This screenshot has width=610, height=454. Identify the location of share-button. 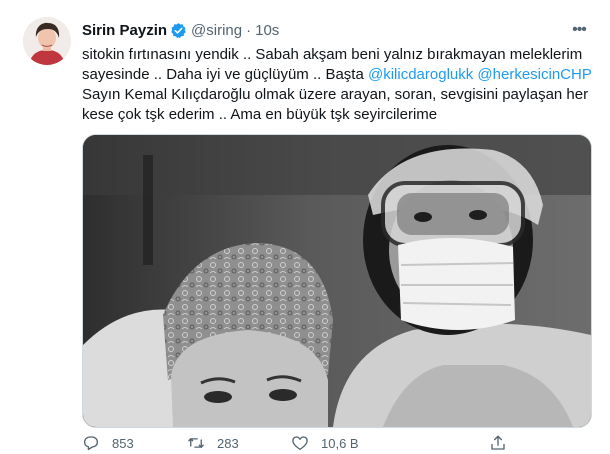
(498, 443).